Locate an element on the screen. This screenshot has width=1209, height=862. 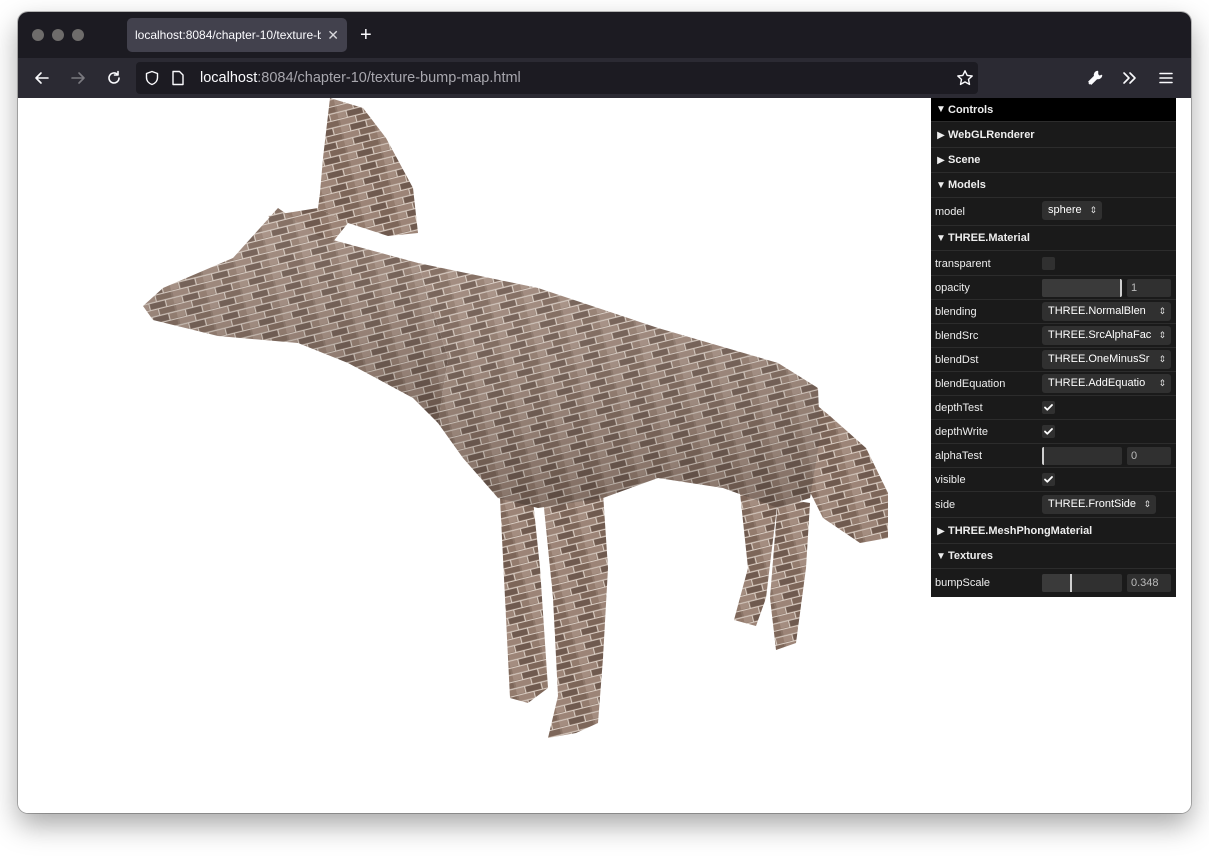
bumpscale-input: 0.348 is located at coordinates (1149, 583).